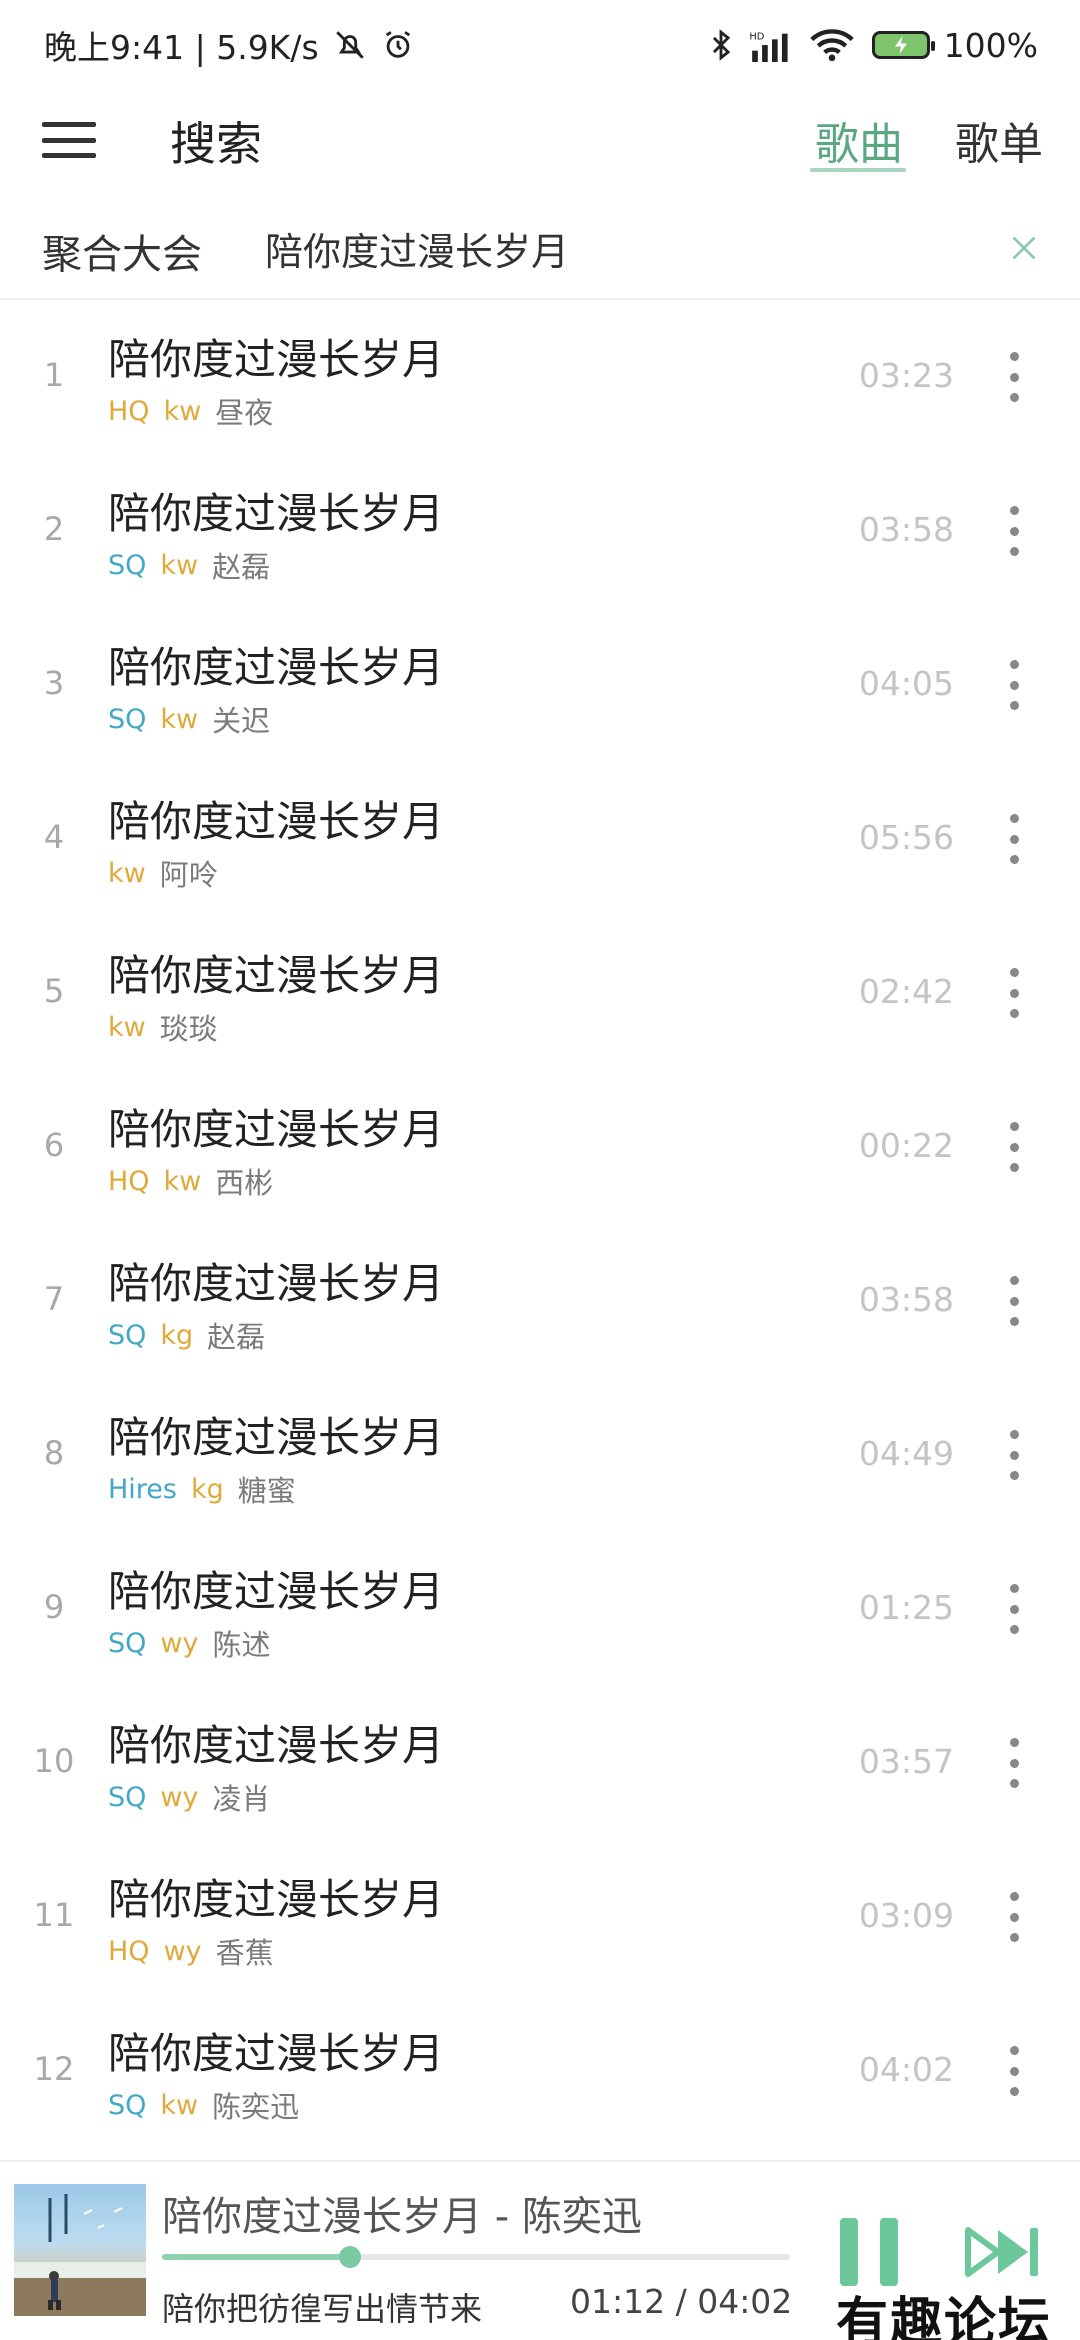 This screenshot has height=2340, width=1080. I want to click on song-meta: Hires kg 糖蜜, so click(202, 1489).